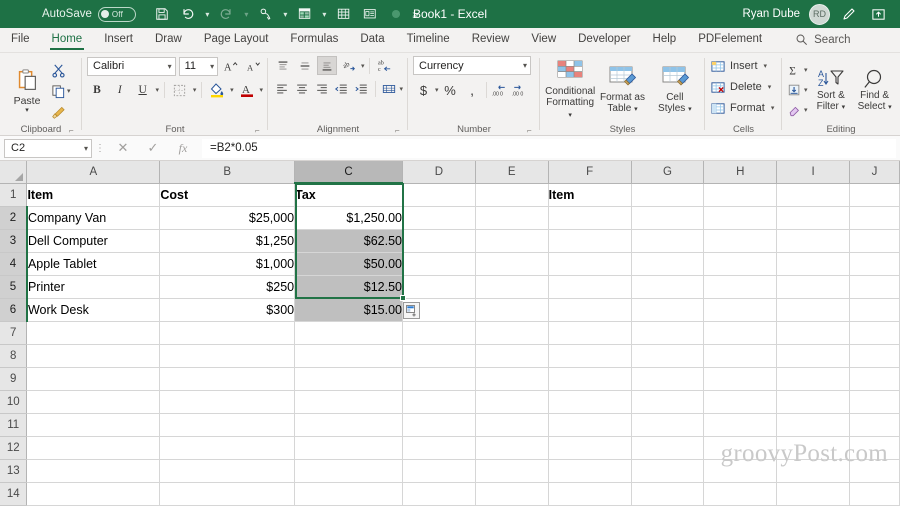 The image size is (900, 512). Describe the element at coordinates (14, 333) in the screenshot. I see `row-header-7: 7` at that location.